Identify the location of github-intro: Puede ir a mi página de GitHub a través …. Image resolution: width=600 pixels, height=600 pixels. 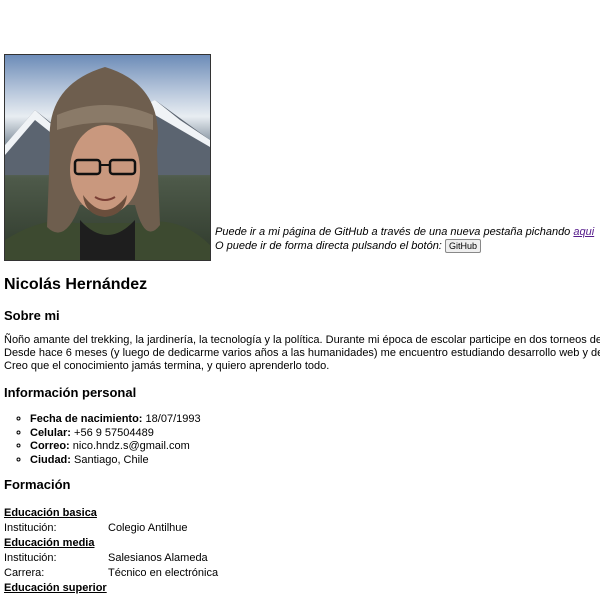
(404, 243).